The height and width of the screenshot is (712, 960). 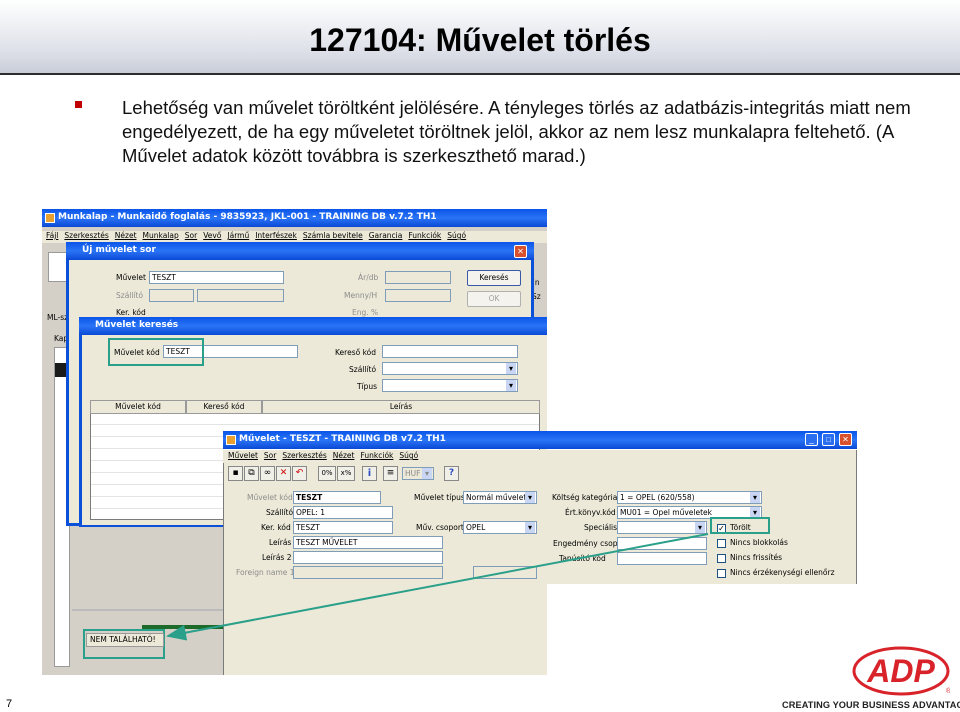 I want to click on list-icon: ≡, so click(x=390, y=473).